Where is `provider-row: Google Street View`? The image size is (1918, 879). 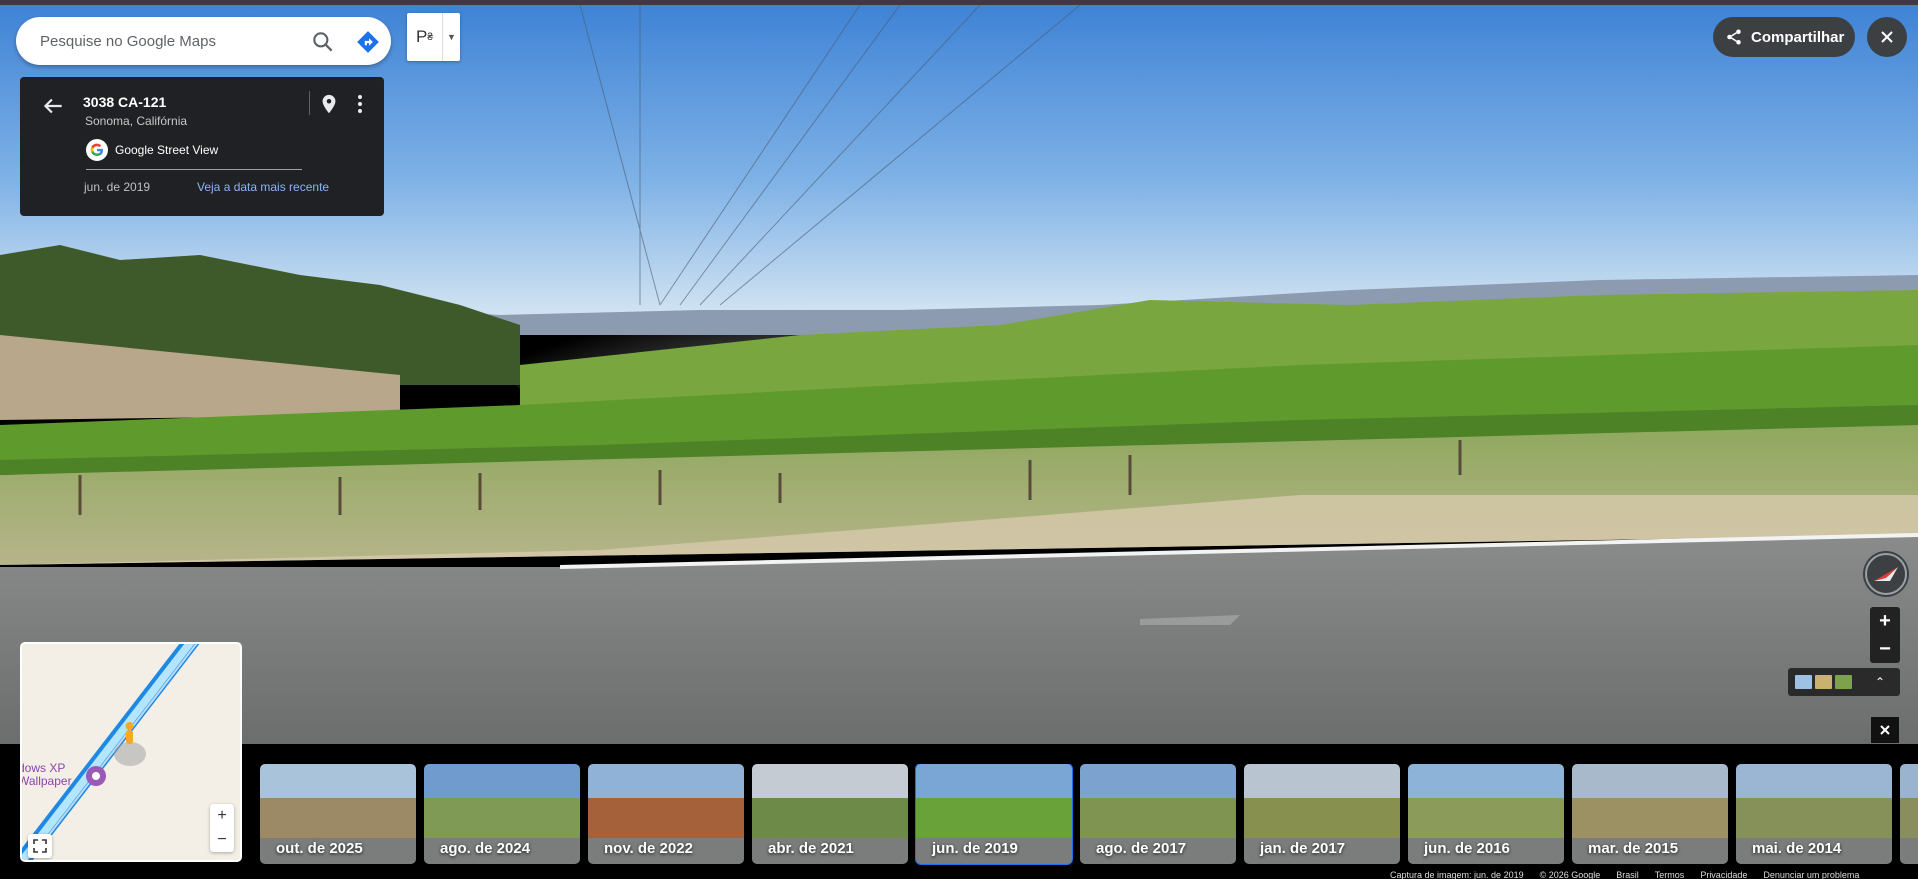 provider-row: Google Street View is located at coordinates (152, 150).